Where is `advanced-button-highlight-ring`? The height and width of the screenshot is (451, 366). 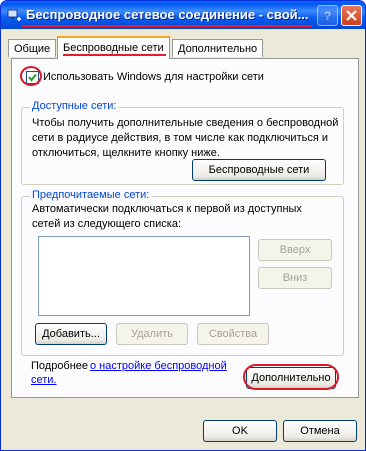
advanced-button-highlight-ring is located at coordinates (291, 377).